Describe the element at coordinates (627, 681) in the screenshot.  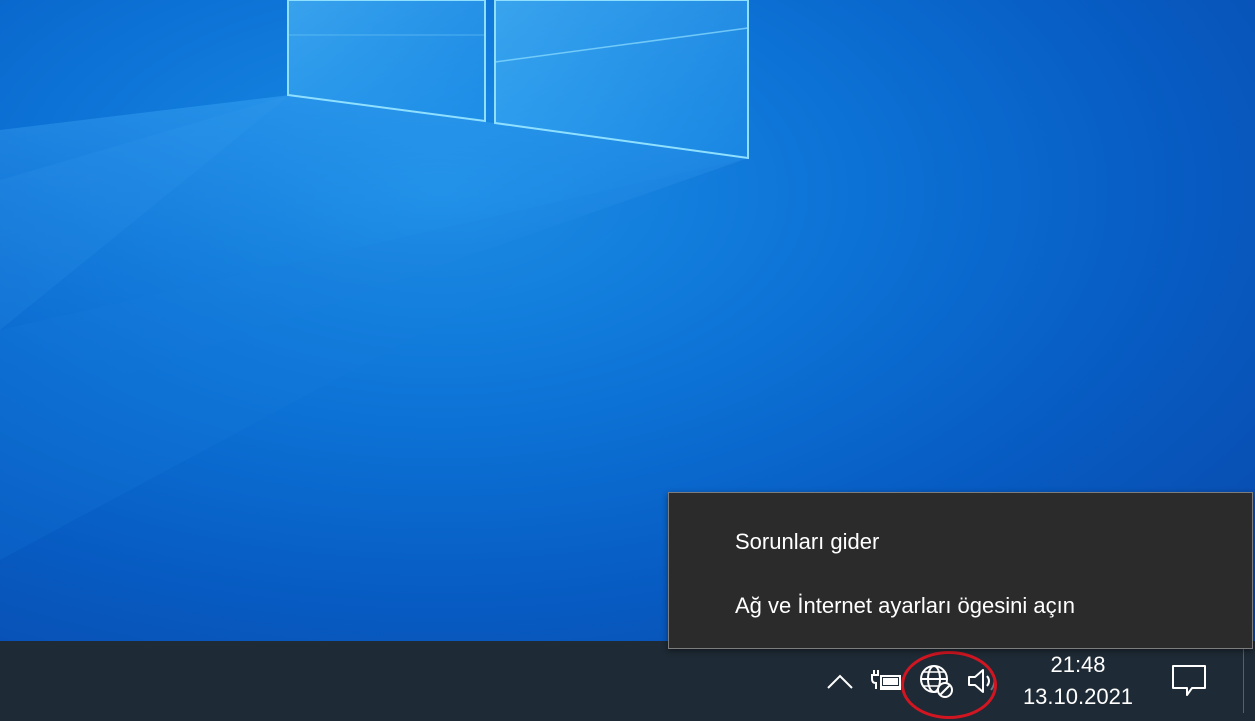
I see `taskbar: 21:48 13.10.2021` at that location.